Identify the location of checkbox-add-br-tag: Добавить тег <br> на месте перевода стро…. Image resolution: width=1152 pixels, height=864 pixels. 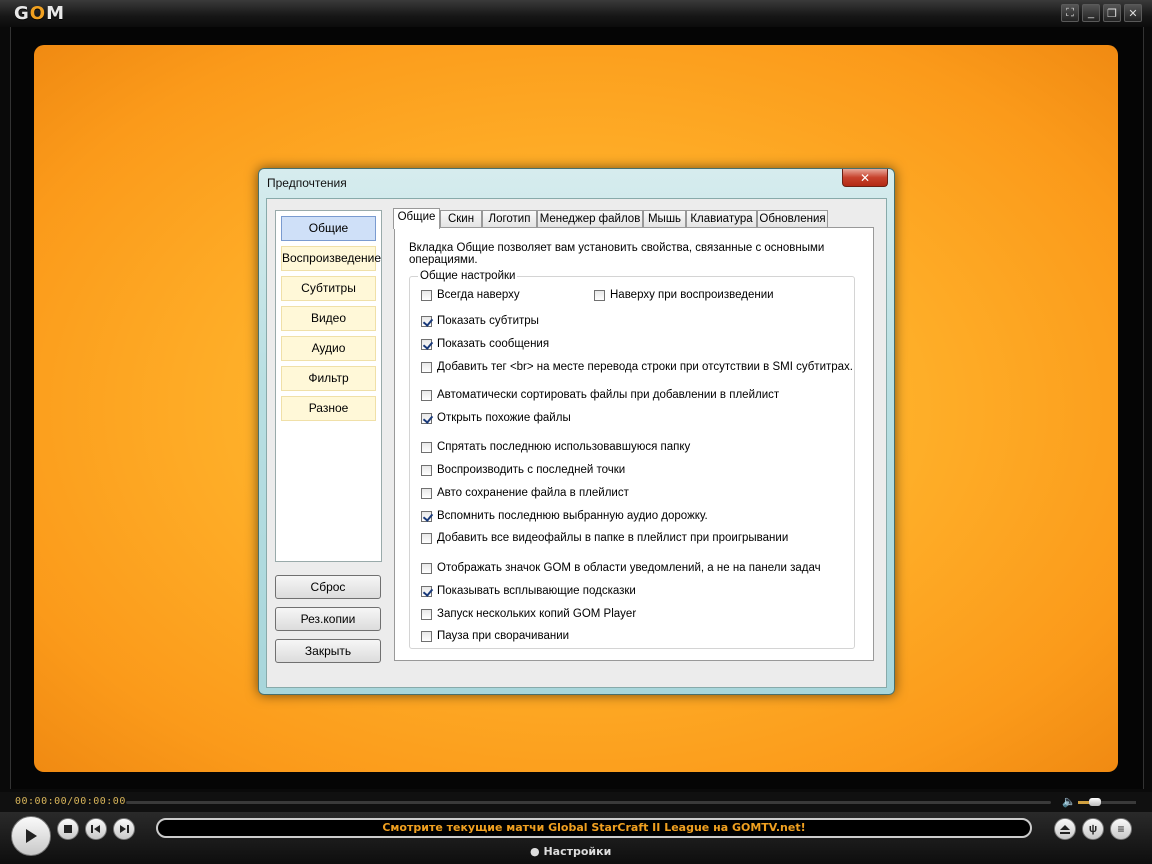
(637, 367).